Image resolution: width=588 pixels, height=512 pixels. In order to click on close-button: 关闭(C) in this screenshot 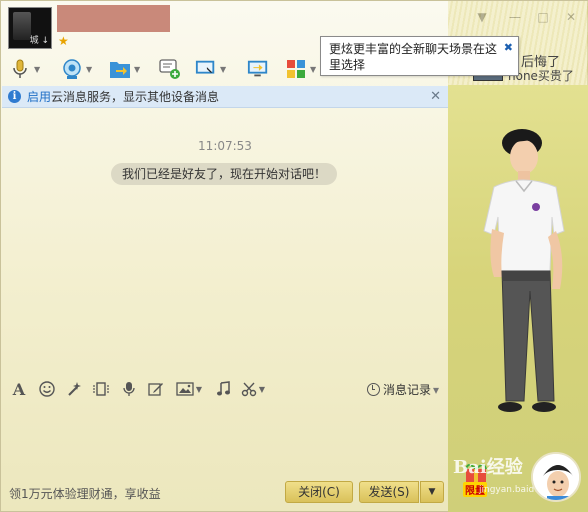, I will do `click(319, 492)`.